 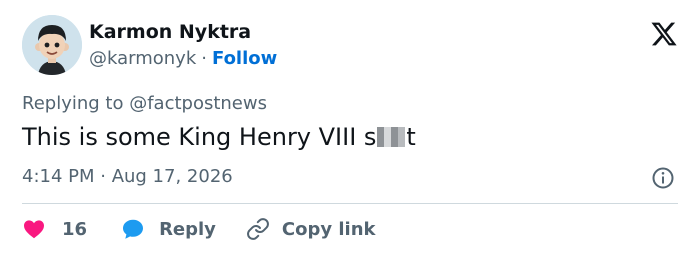 I want to click on censored-block, so click(x=391, y=137).